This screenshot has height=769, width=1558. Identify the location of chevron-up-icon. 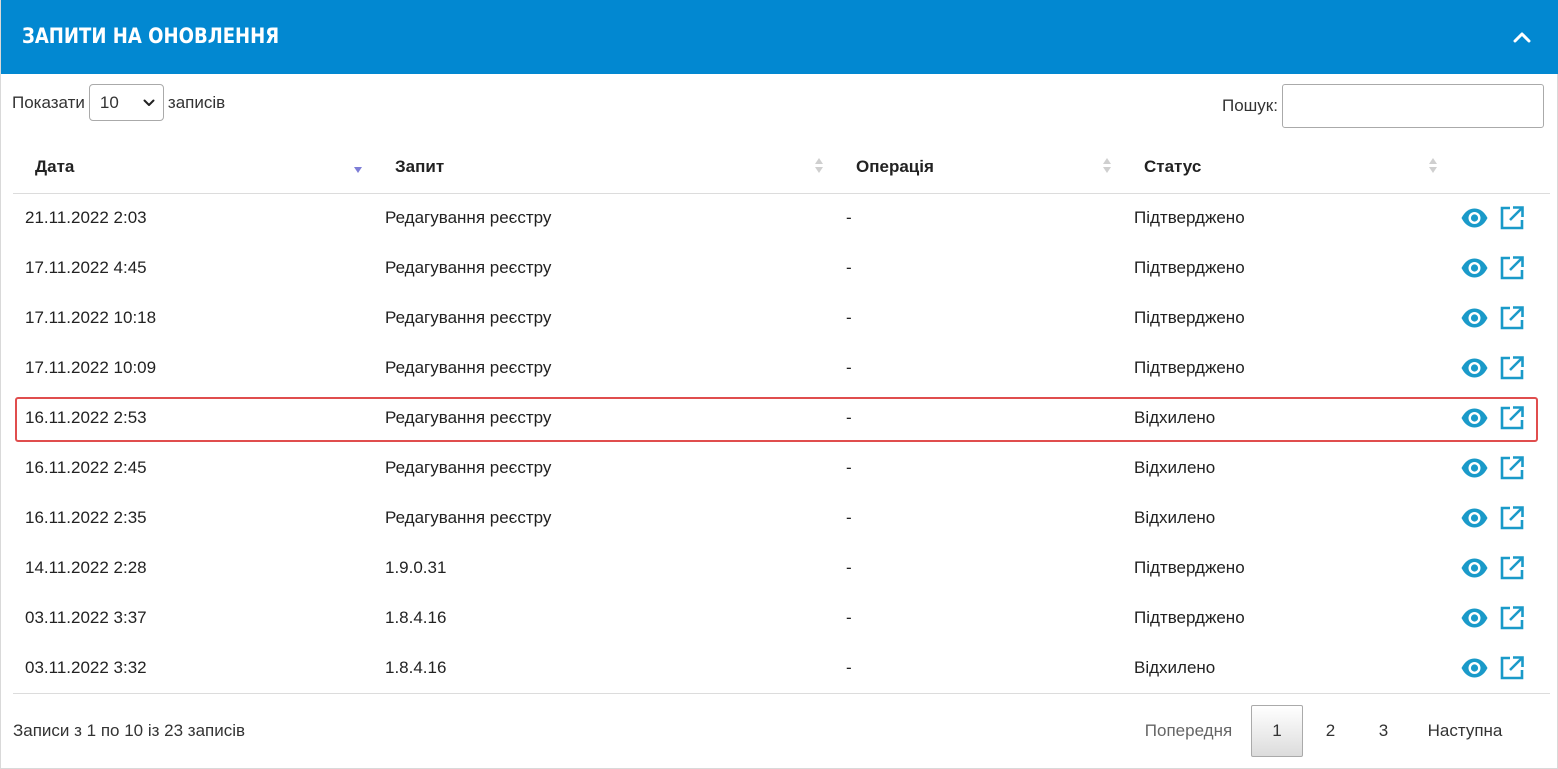
(1522, 37).